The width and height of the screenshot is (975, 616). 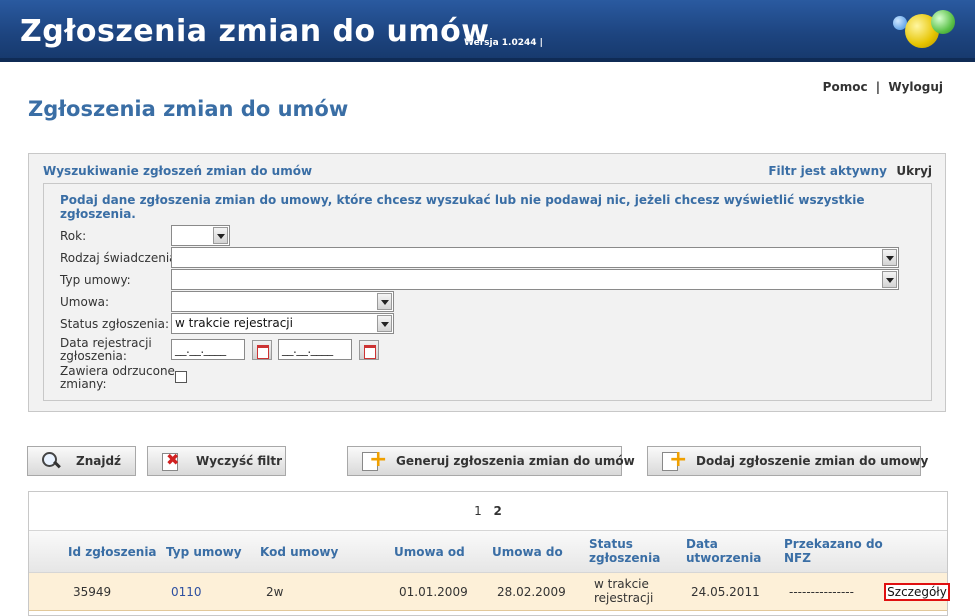 I want to click on rejected-label: Zawiera odrzucone zmiany:, so click(x=117, y=378).